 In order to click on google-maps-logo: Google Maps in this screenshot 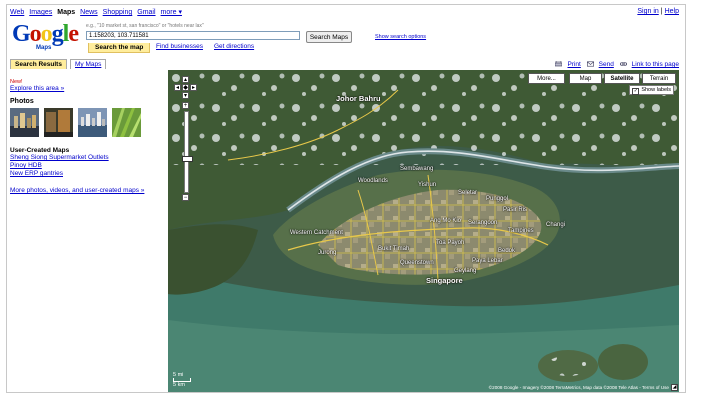, I will do `click(47, 39)`.